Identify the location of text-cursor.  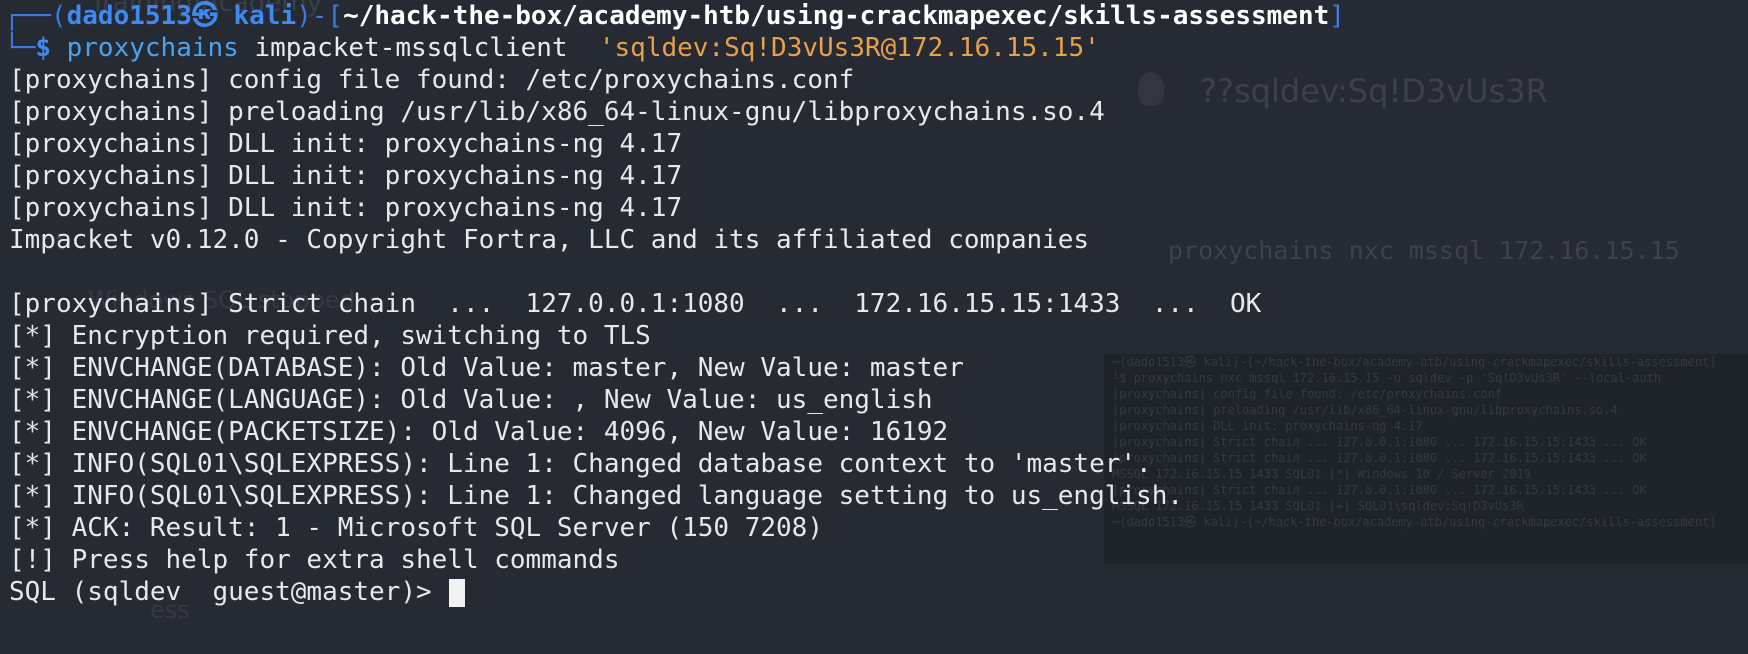
(457, 592).